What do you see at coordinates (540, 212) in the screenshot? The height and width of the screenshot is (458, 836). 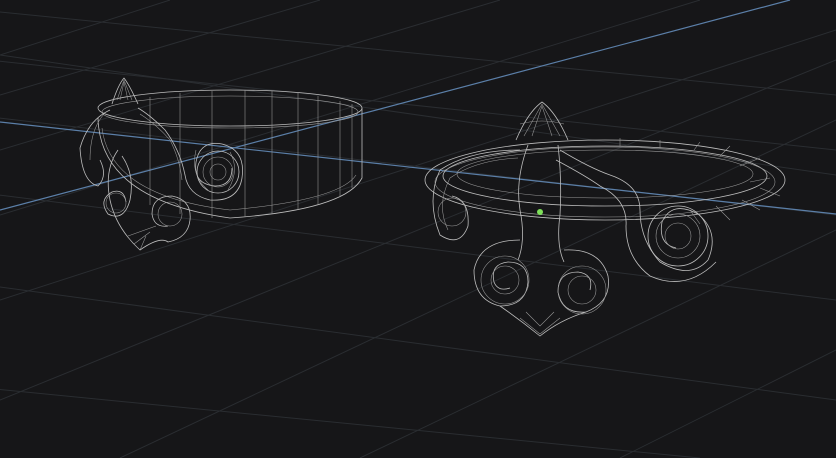 I see `object-pivot-point` at bounding box center [540, 212].